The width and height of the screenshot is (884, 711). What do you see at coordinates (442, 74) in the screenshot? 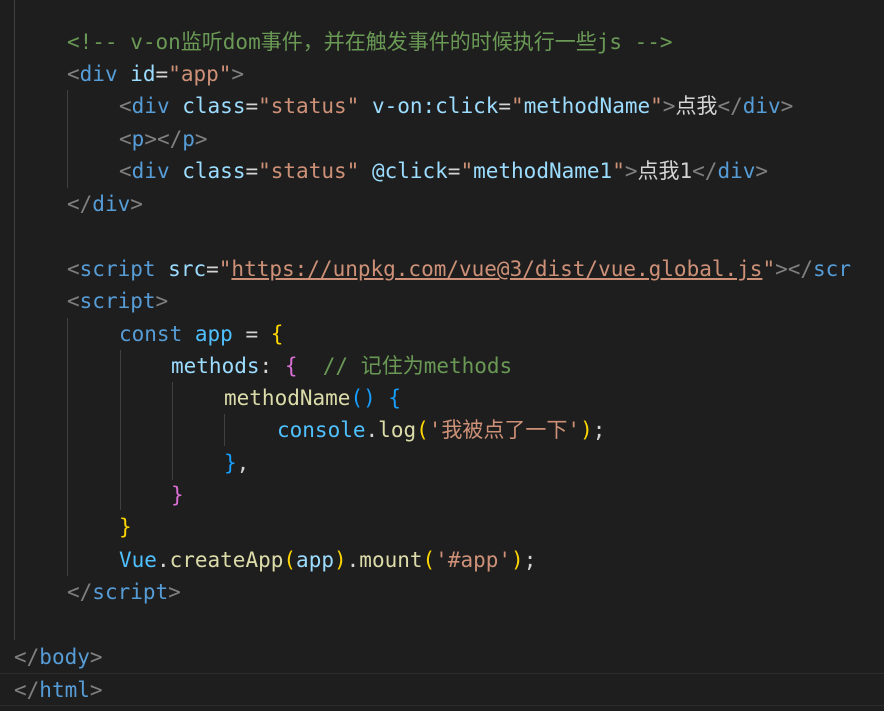
I see `code-line: <div id="app">` at bounding box center [442, 74].